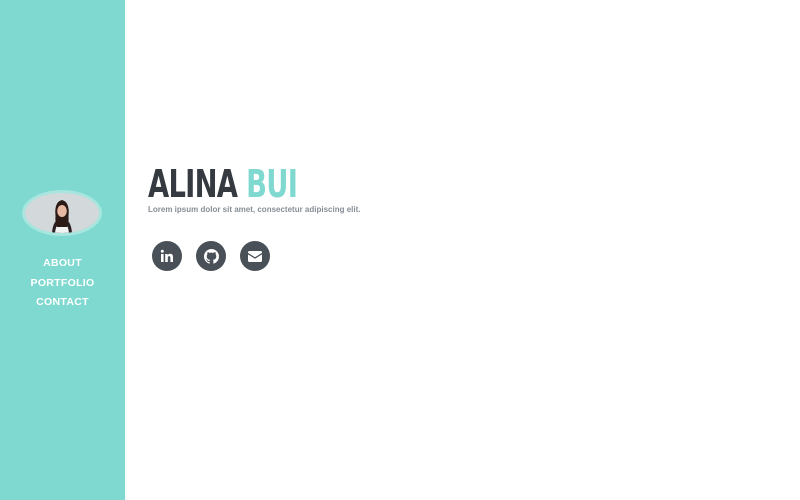  I want to click on nav-link-portfolio: PORTFOLIO, so click(63, 283).